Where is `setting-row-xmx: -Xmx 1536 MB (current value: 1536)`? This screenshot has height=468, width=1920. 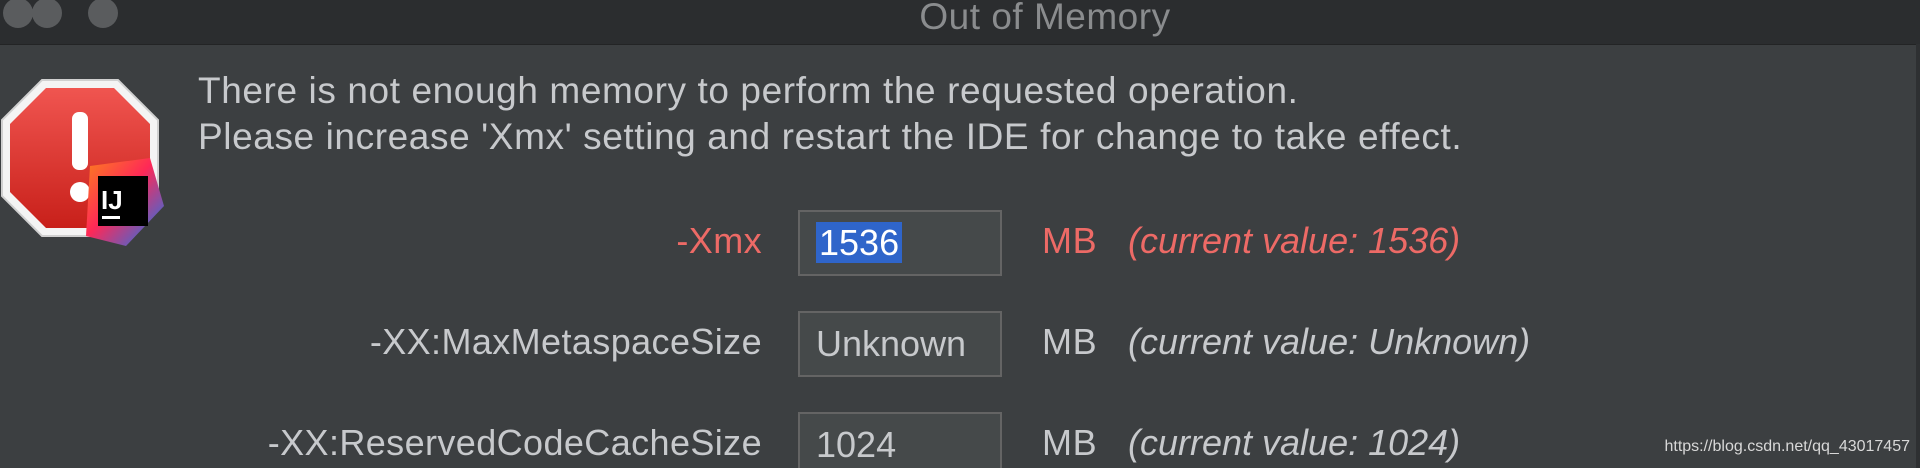 setting-row-xmx: -Xmx 1536 MB (current value: 1536) is located at coordinates (960, 245).